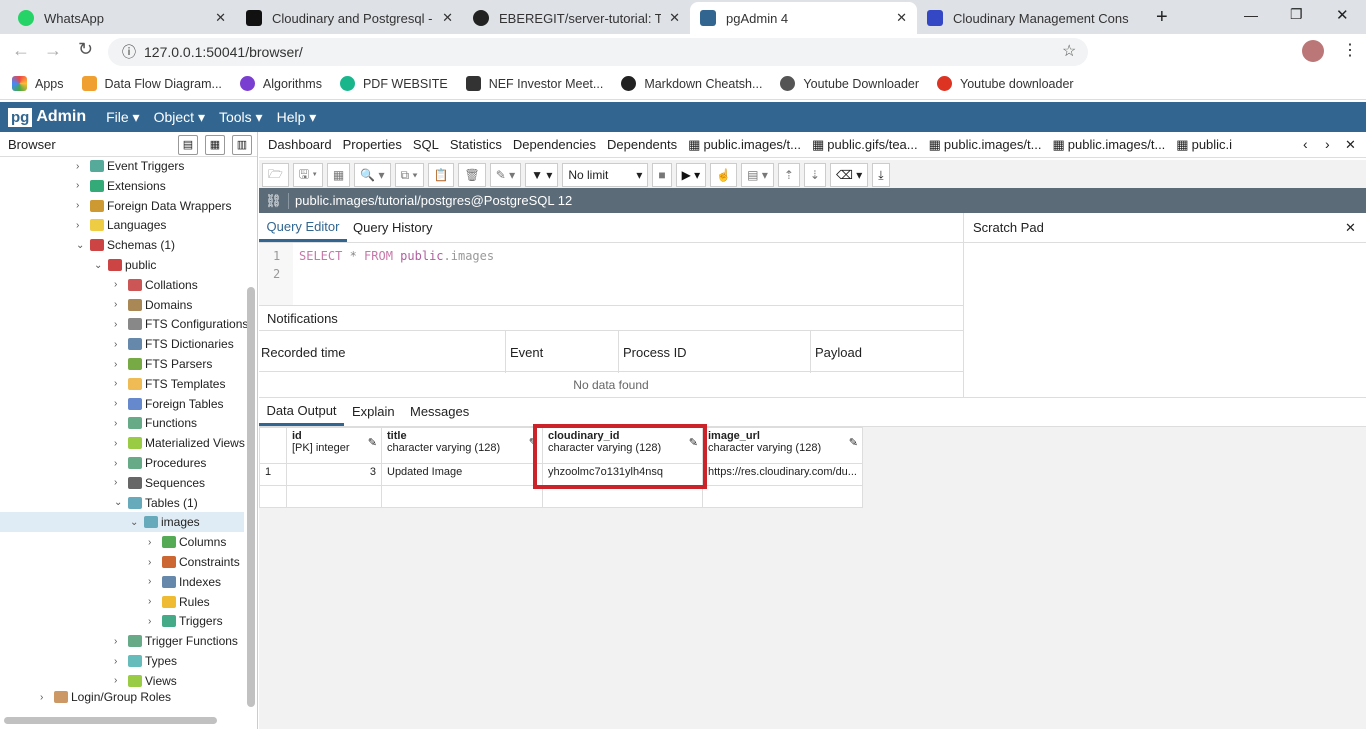  Describe the element at coordinates (163, 364) in the screenshot. I see `tree-item: › FTS Parsers` at that location.